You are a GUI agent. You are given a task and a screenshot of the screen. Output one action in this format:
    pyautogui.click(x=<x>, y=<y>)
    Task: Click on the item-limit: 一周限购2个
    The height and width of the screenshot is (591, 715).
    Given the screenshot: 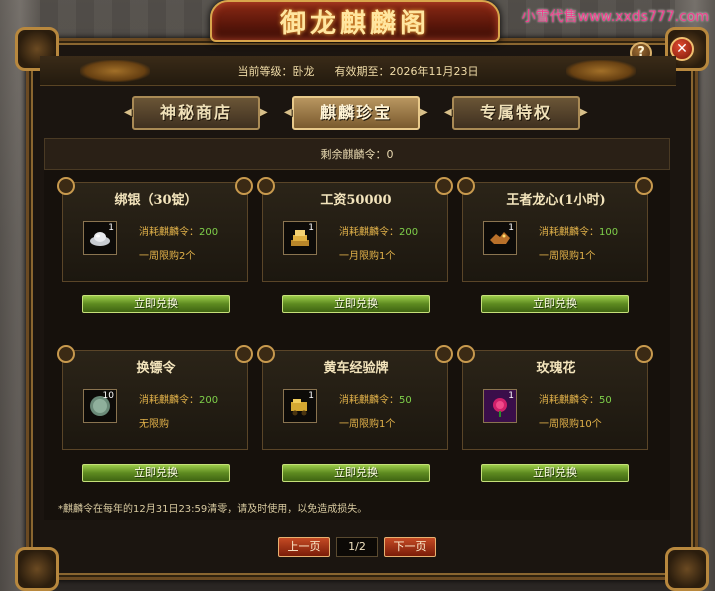 What is the action you would take?
    pyautogui.click(x=167, y=256)
    